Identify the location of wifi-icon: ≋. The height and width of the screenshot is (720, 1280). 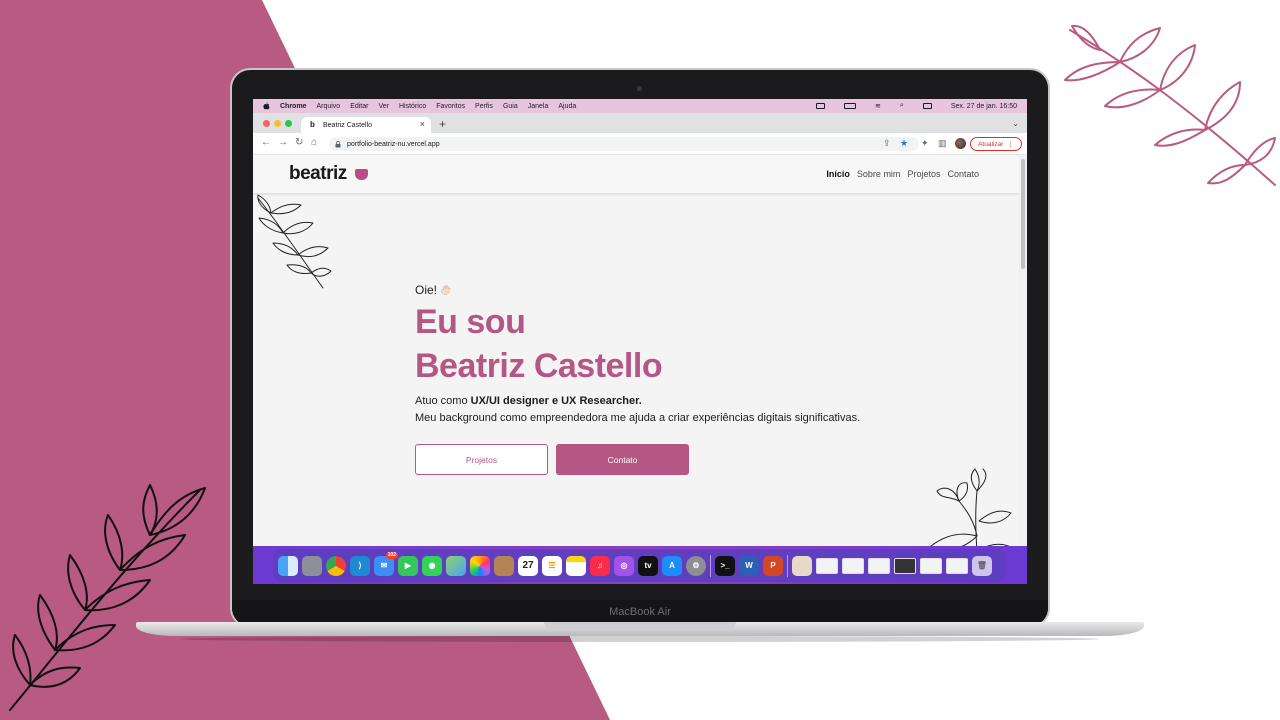
(878, 106).